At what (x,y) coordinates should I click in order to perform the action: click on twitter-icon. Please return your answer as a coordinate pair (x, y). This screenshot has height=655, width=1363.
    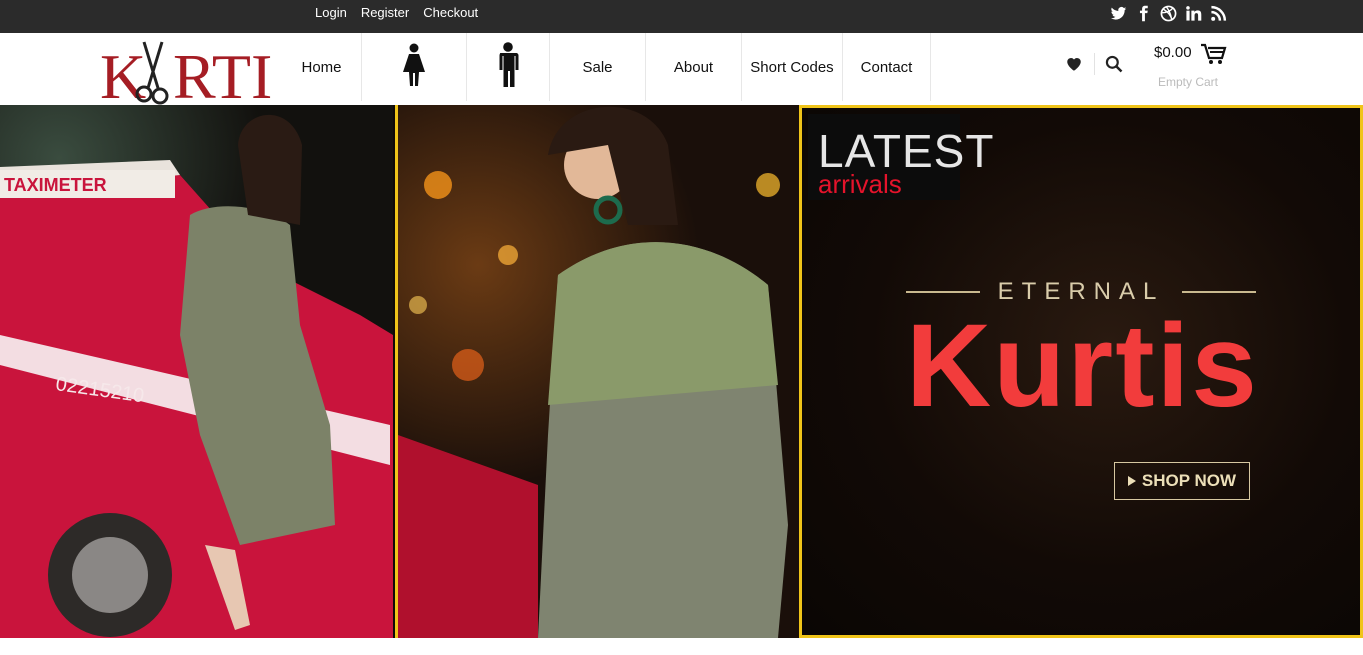
    Looking at the image, I should click on (1118, 13).